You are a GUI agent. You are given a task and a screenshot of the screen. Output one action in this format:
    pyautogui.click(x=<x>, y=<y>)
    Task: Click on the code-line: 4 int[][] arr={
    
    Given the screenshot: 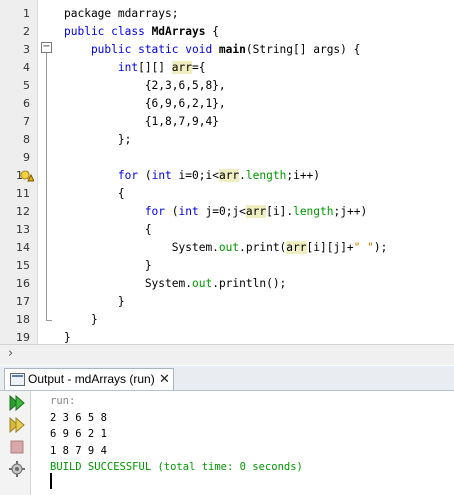 What is the action you would take?
    pyautogui.click(x=227, y=68)
    